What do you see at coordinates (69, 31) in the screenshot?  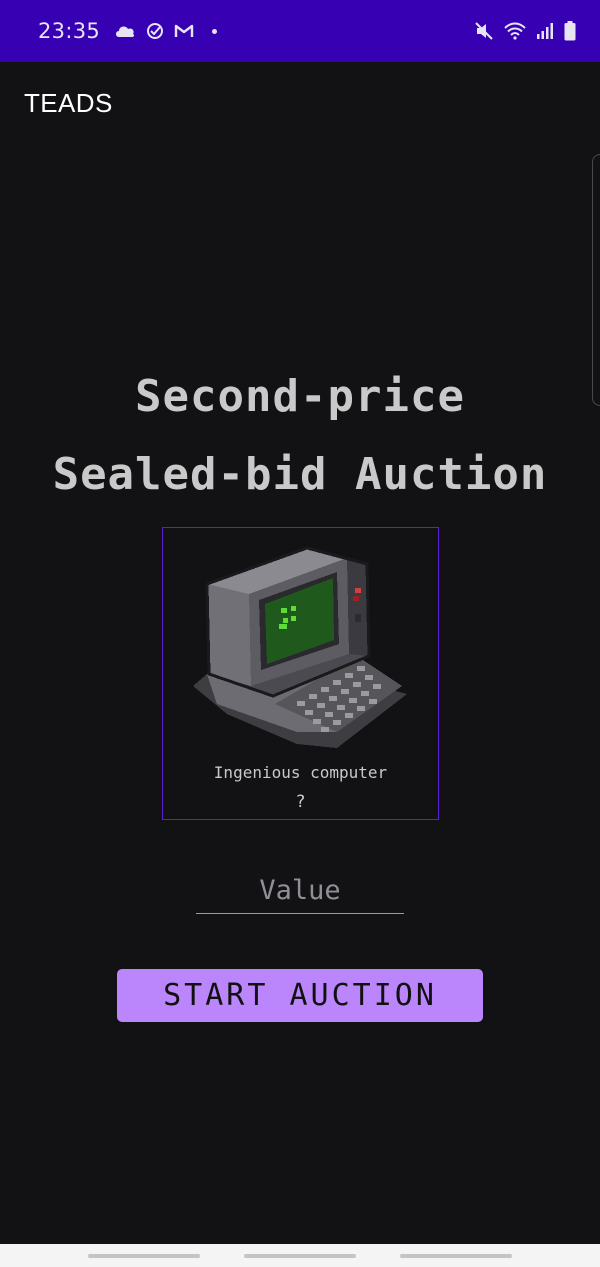 I see `status-time: 23:35` at bounding box center [69, 31].